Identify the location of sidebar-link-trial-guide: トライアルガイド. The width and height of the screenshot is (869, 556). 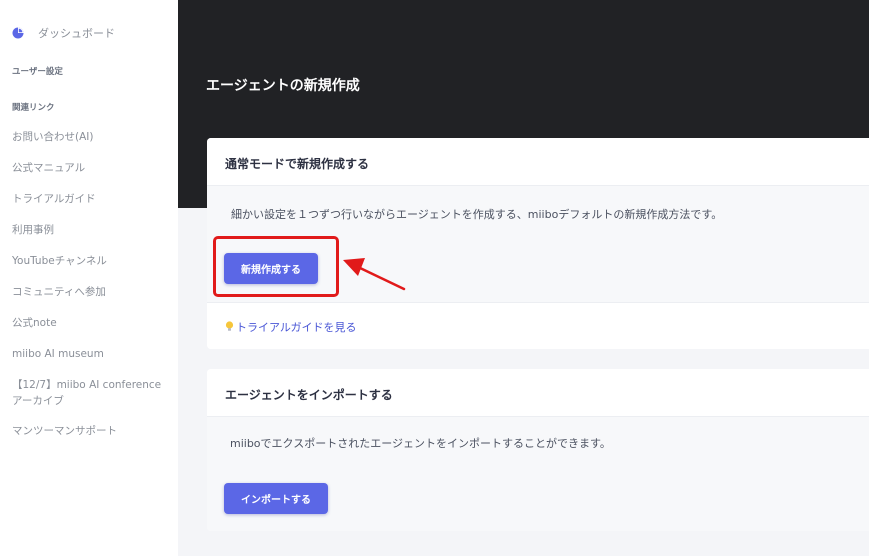
(54, 199).